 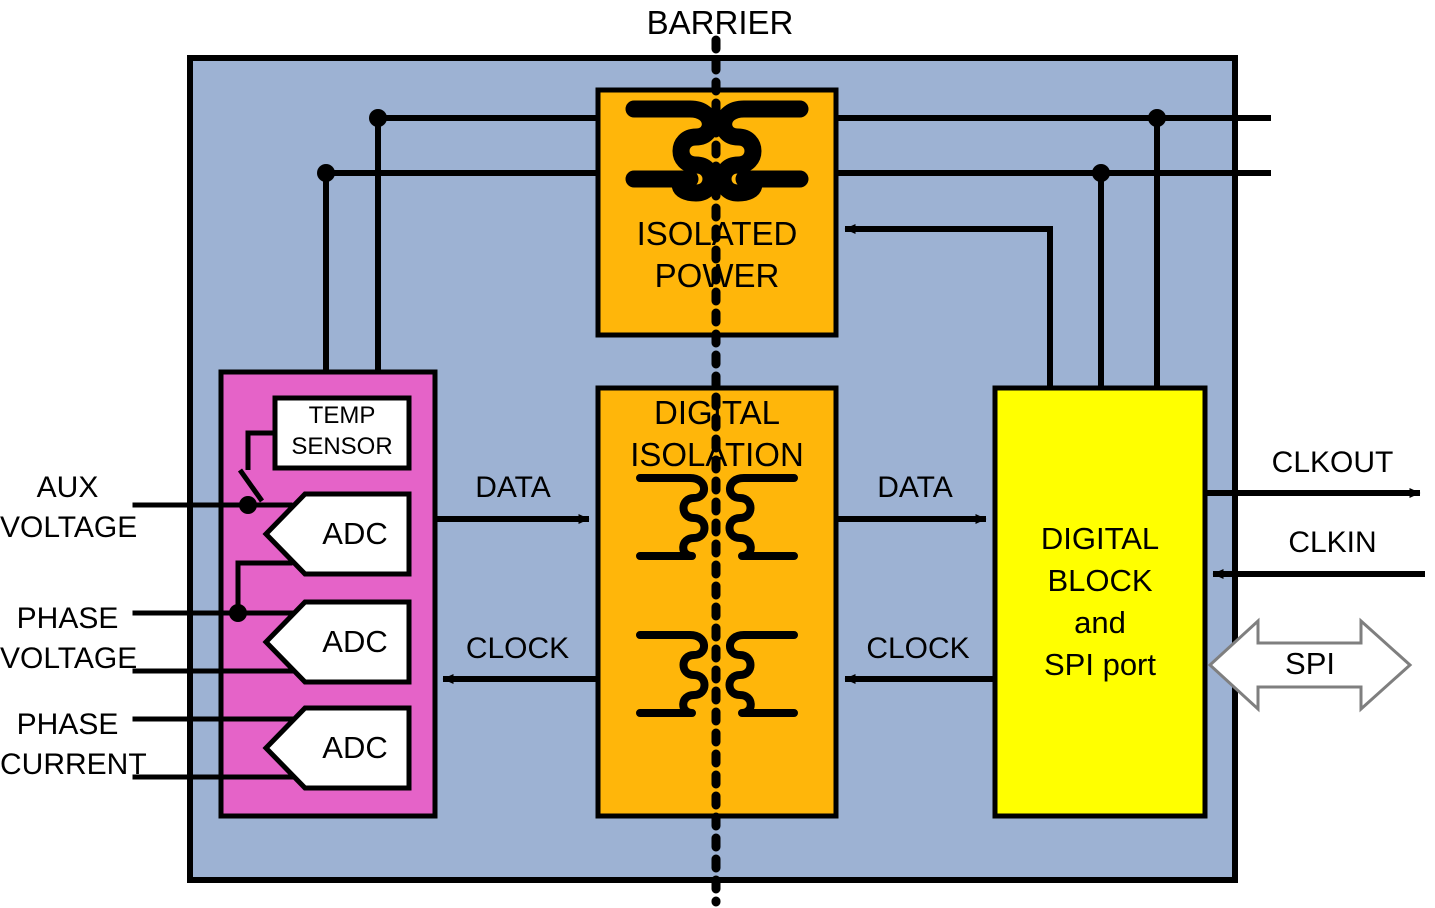 What do you see at coordinates (717, 233) in the screenshot?
I see `isolated-power-label-line1: ISOLATED` at bounding box center [717, 233].